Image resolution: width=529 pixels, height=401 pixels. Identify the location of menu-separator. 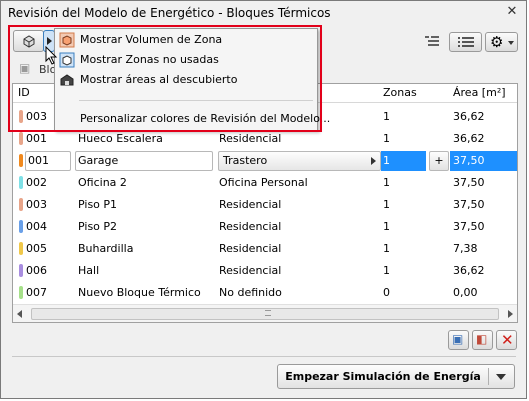
(196, 100).